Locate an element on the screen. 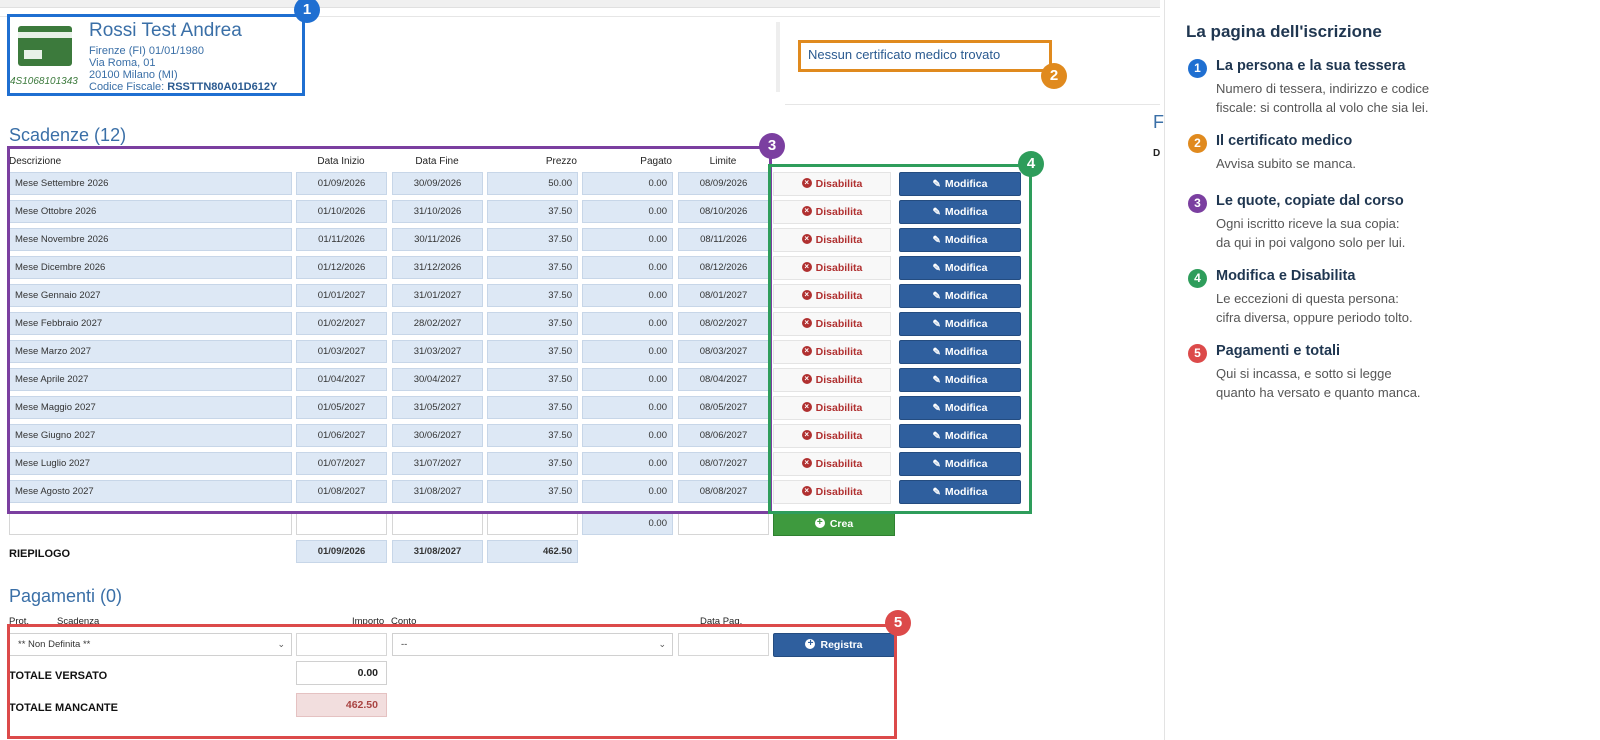 The image size is (1600, 740). guide-item-text: quanto ha versato e quanto manca. is located at coordinates (1318, 392).